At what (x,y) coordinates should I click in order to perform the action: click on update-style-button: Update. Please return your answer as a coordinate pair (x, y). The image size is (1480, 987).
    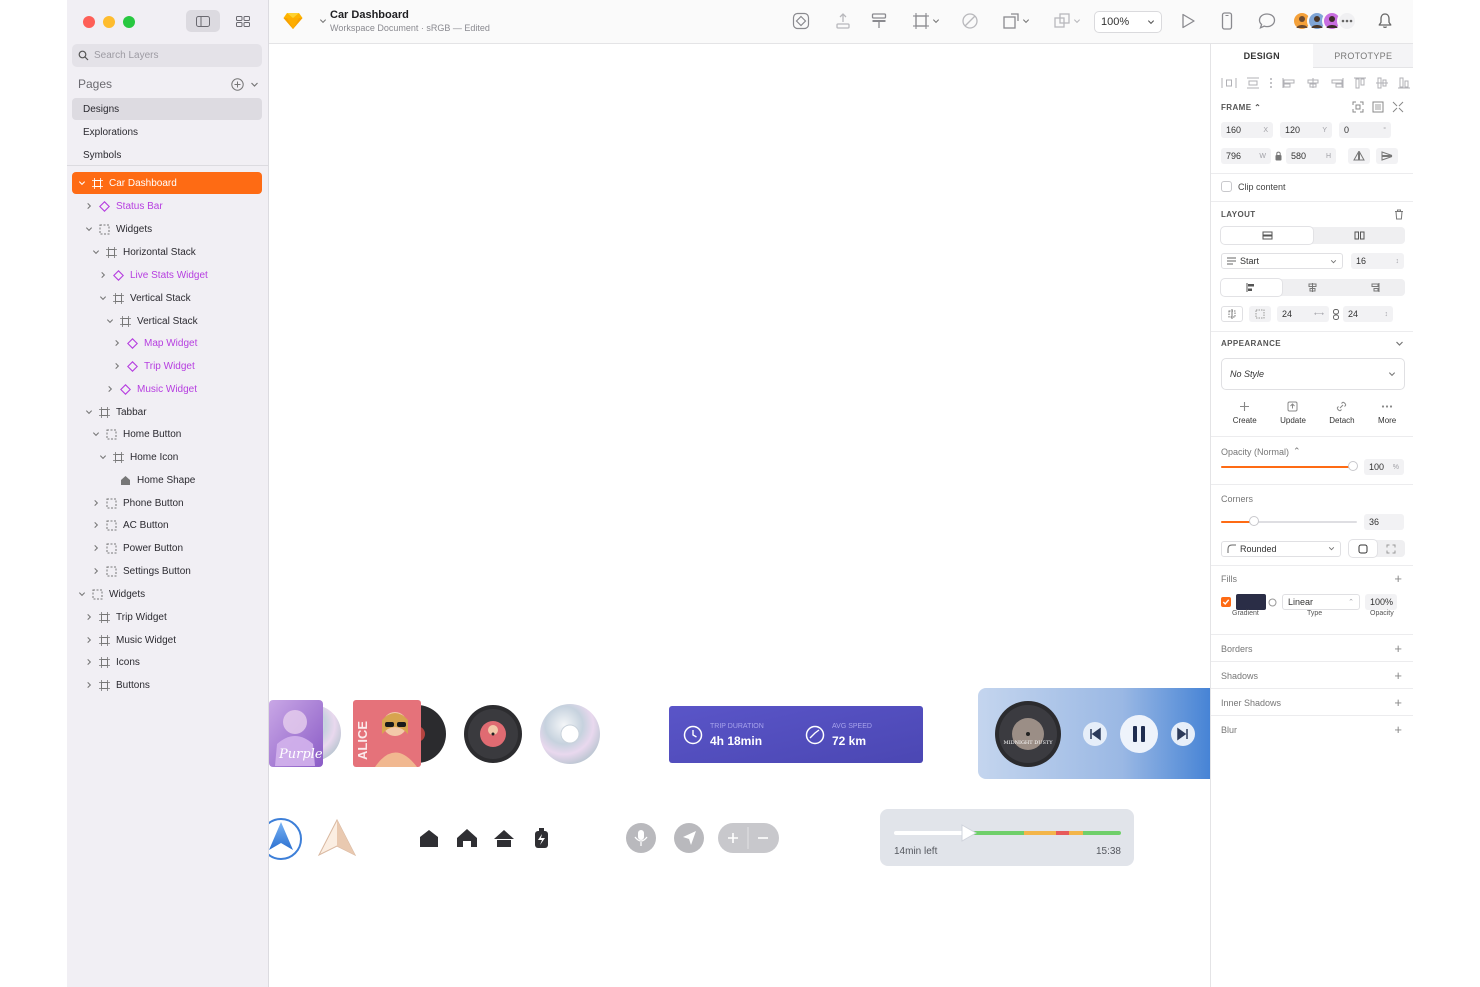
    Looking at the image, I should click on (1293, 413).